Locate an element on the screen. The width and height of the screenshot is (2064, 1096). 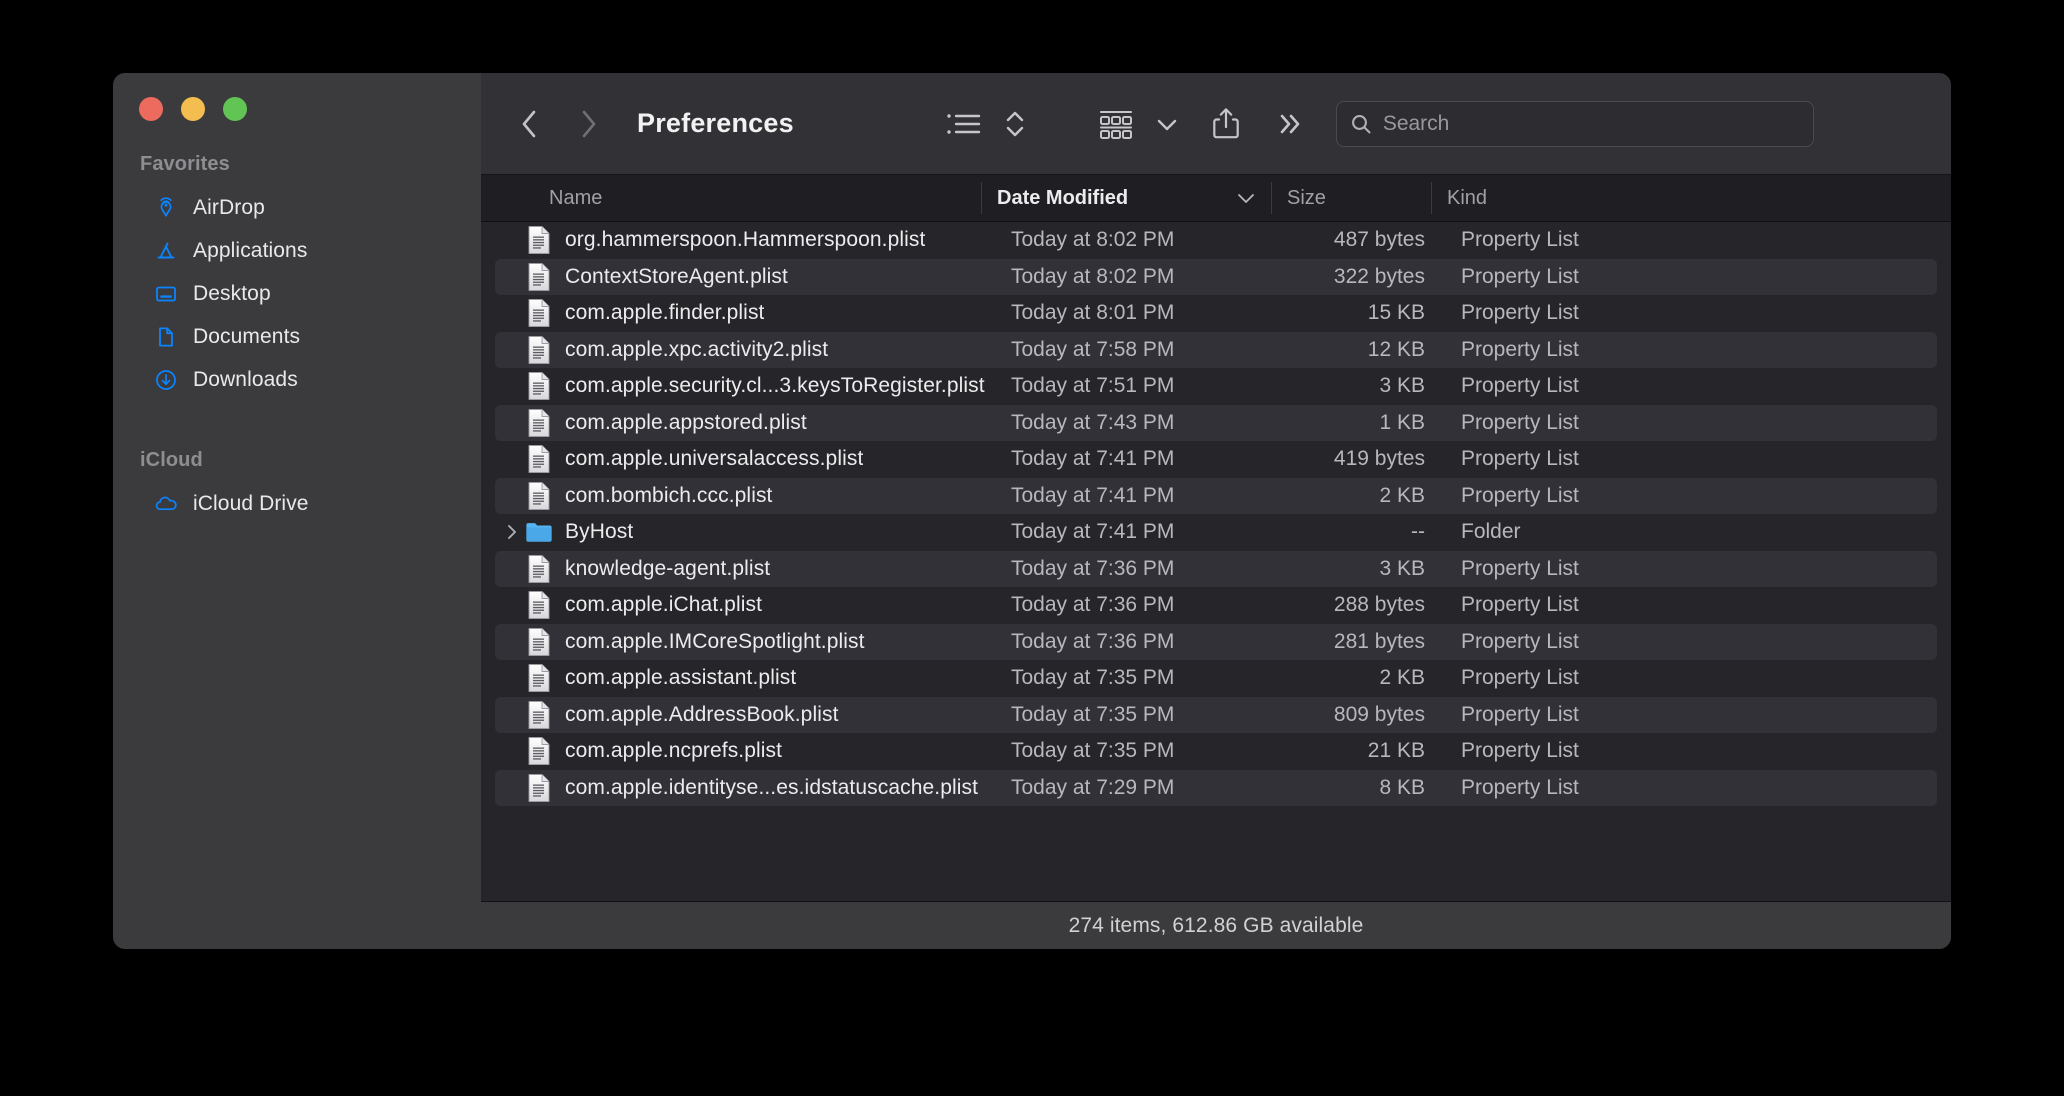
file-size: 2 KB is located at coordinates (1402, 495).